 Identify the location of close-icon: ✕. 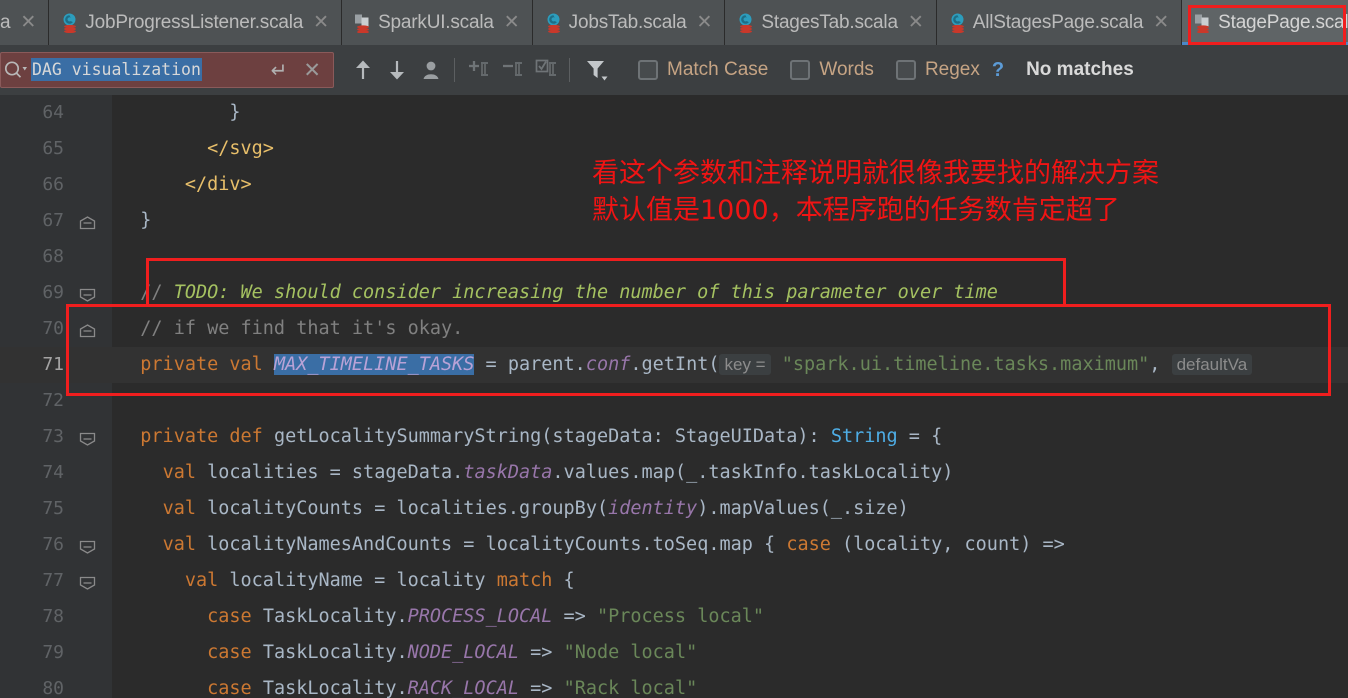
(312, 70).